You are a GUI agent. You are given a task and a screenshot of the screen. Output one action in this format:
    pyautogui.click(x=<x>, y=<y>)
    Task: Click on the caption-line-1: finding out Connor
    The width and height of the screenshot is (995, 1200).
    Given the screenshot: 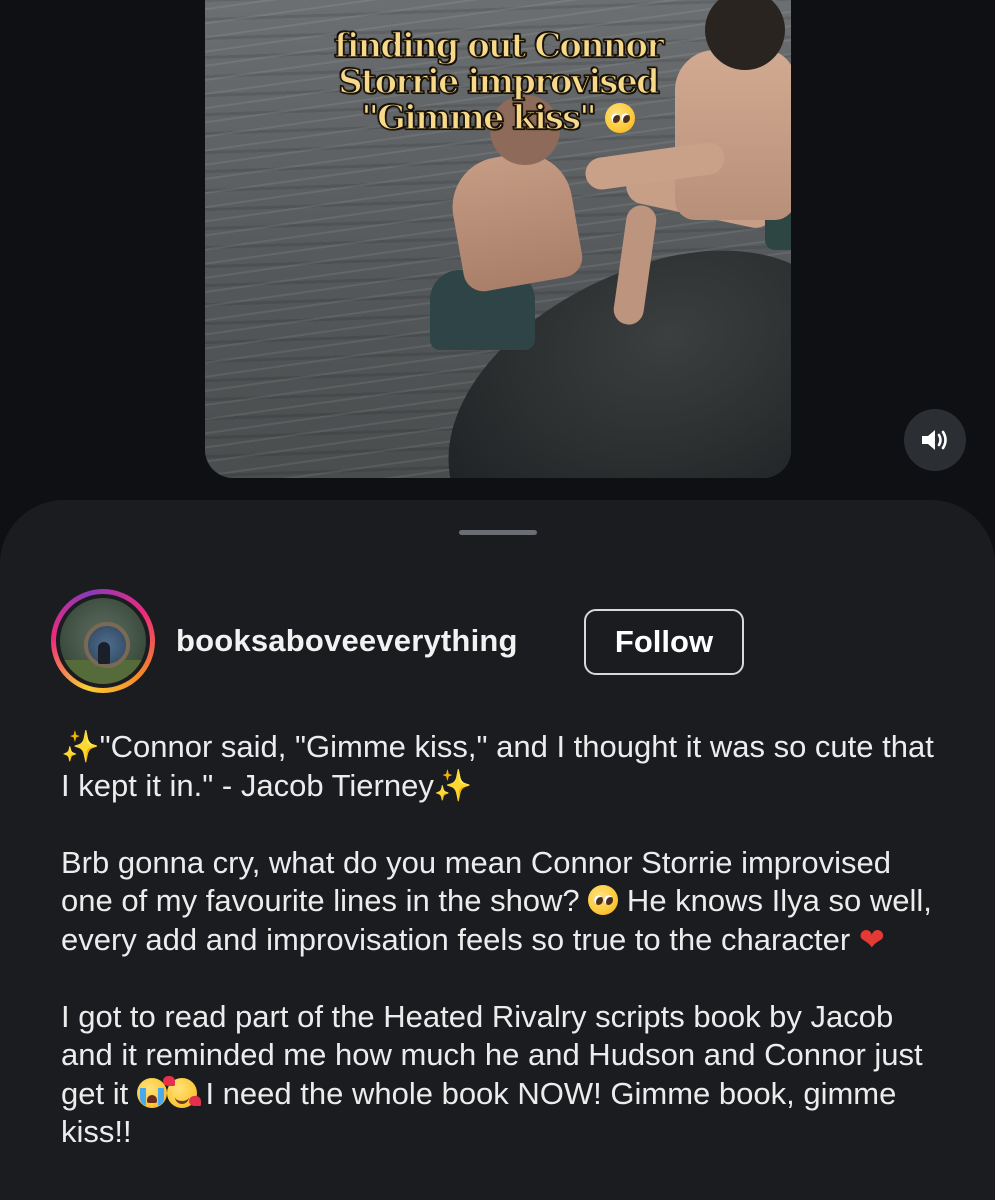 What is the action you would take?
    pyautogui.click(x=499, y=46)
    